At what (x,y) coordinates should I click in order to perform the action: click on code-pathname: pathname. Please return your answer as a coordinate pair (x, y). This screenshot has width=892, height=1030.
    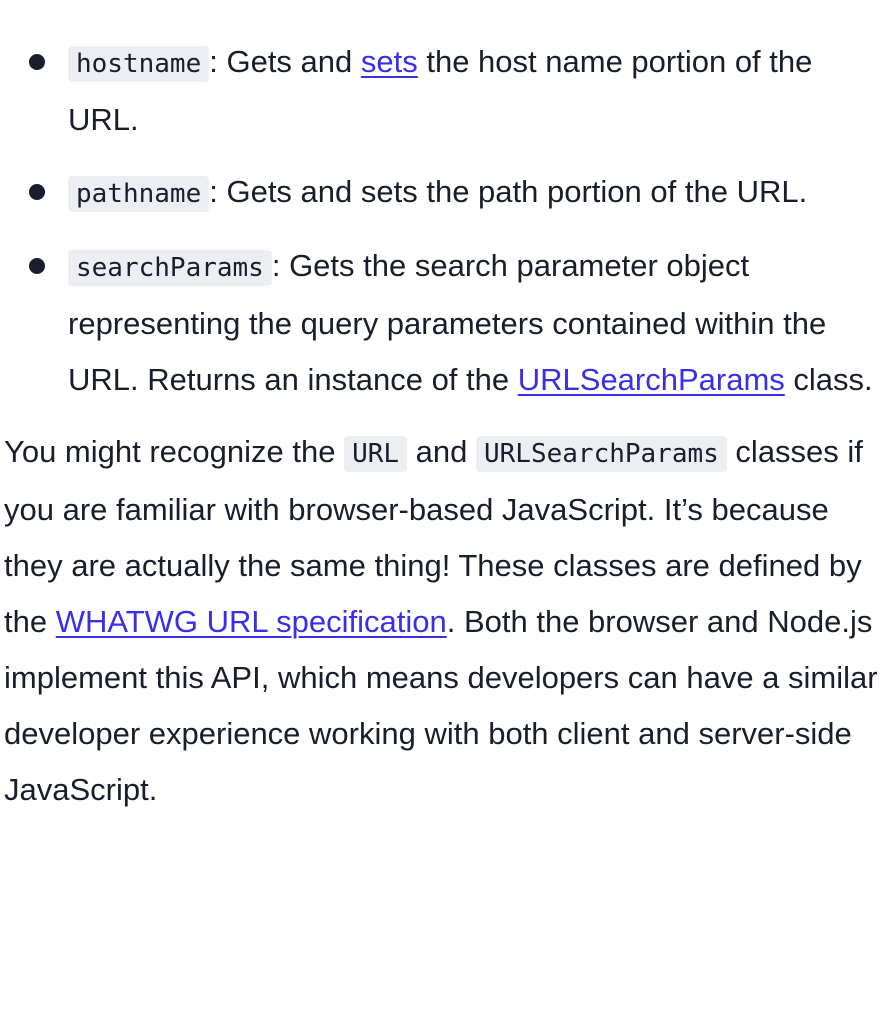
    Looking at the image, I should click on (139, 194).